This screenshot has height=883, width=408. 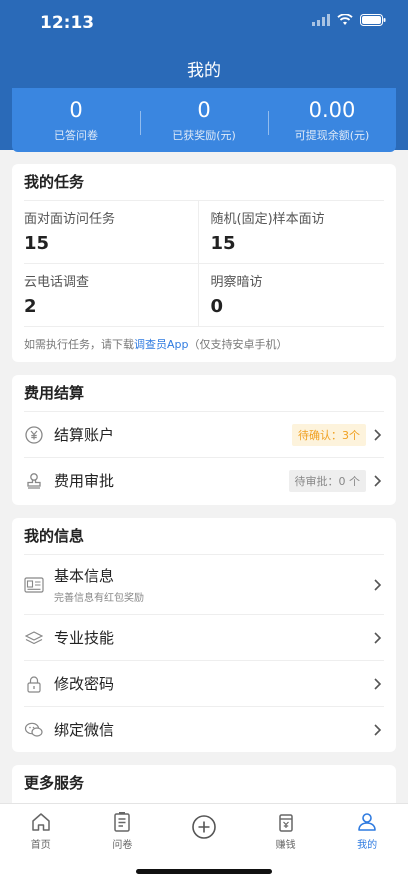 What do you see at coordinates (34, 481) in the screenshot?
I see `stamp-icon` at bounding box center [34, 481].